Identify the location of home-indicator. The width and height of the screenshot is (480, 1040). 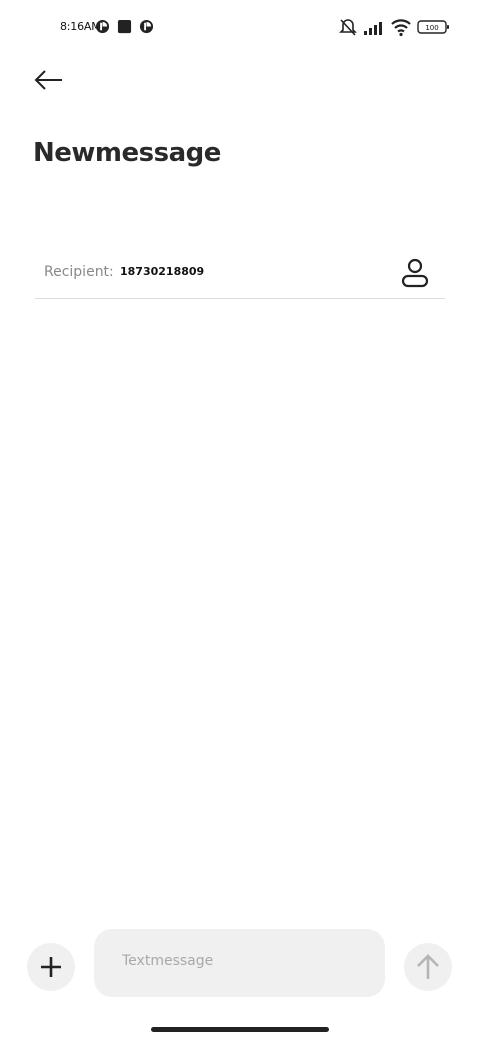
(240, 1029).